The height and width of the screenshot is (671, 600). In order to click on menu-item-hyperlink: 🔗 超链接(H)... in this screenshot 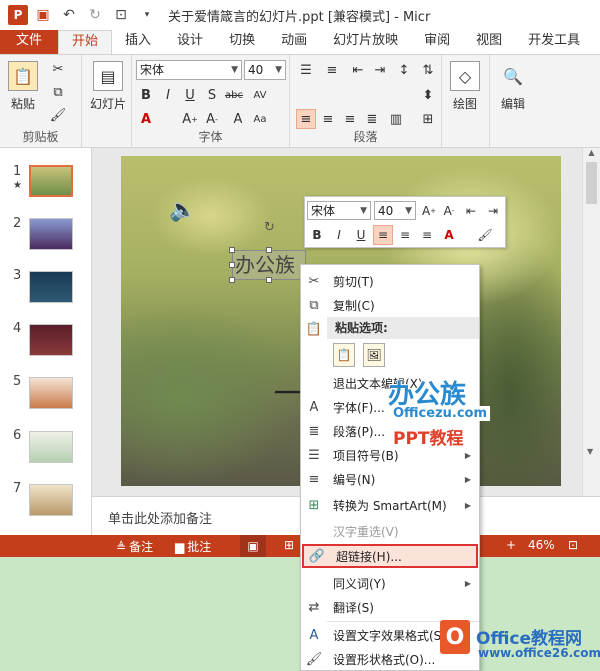, I will do `click(390, 556)`.